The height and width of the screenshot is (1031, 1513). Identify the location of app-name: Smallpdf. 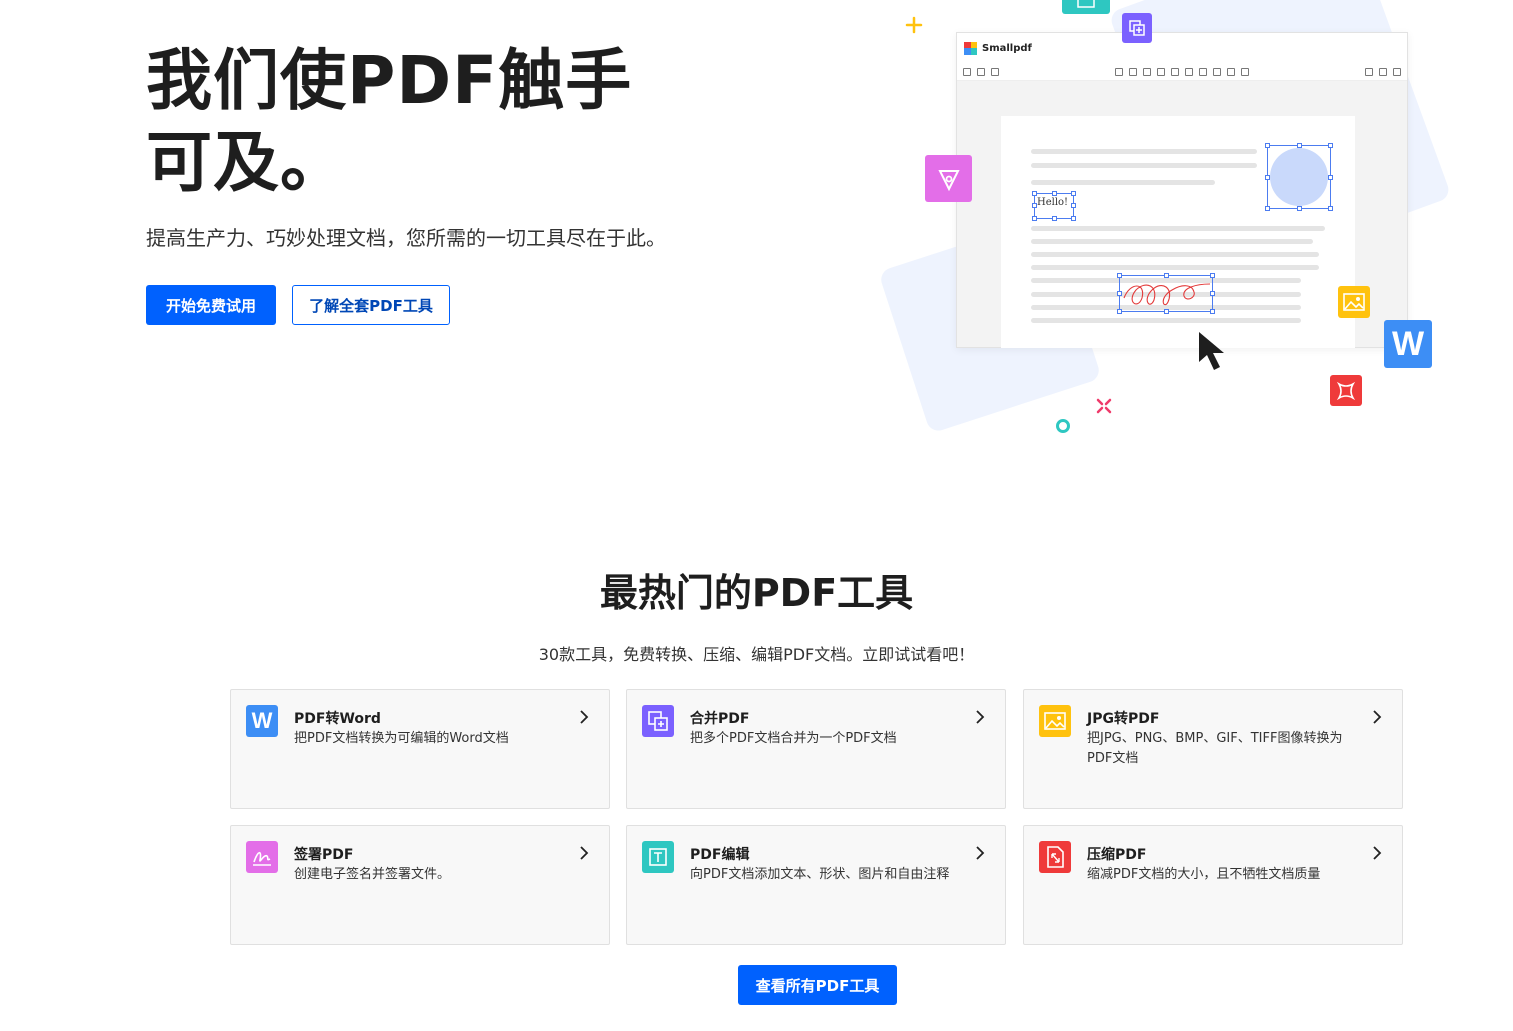
(1007, 48).